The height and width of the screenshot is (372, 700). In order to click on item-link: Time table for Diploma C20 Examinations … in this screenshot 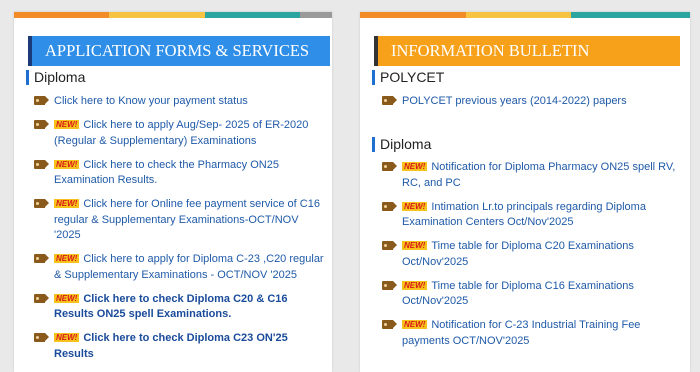, I will do `click(518, 254)`.